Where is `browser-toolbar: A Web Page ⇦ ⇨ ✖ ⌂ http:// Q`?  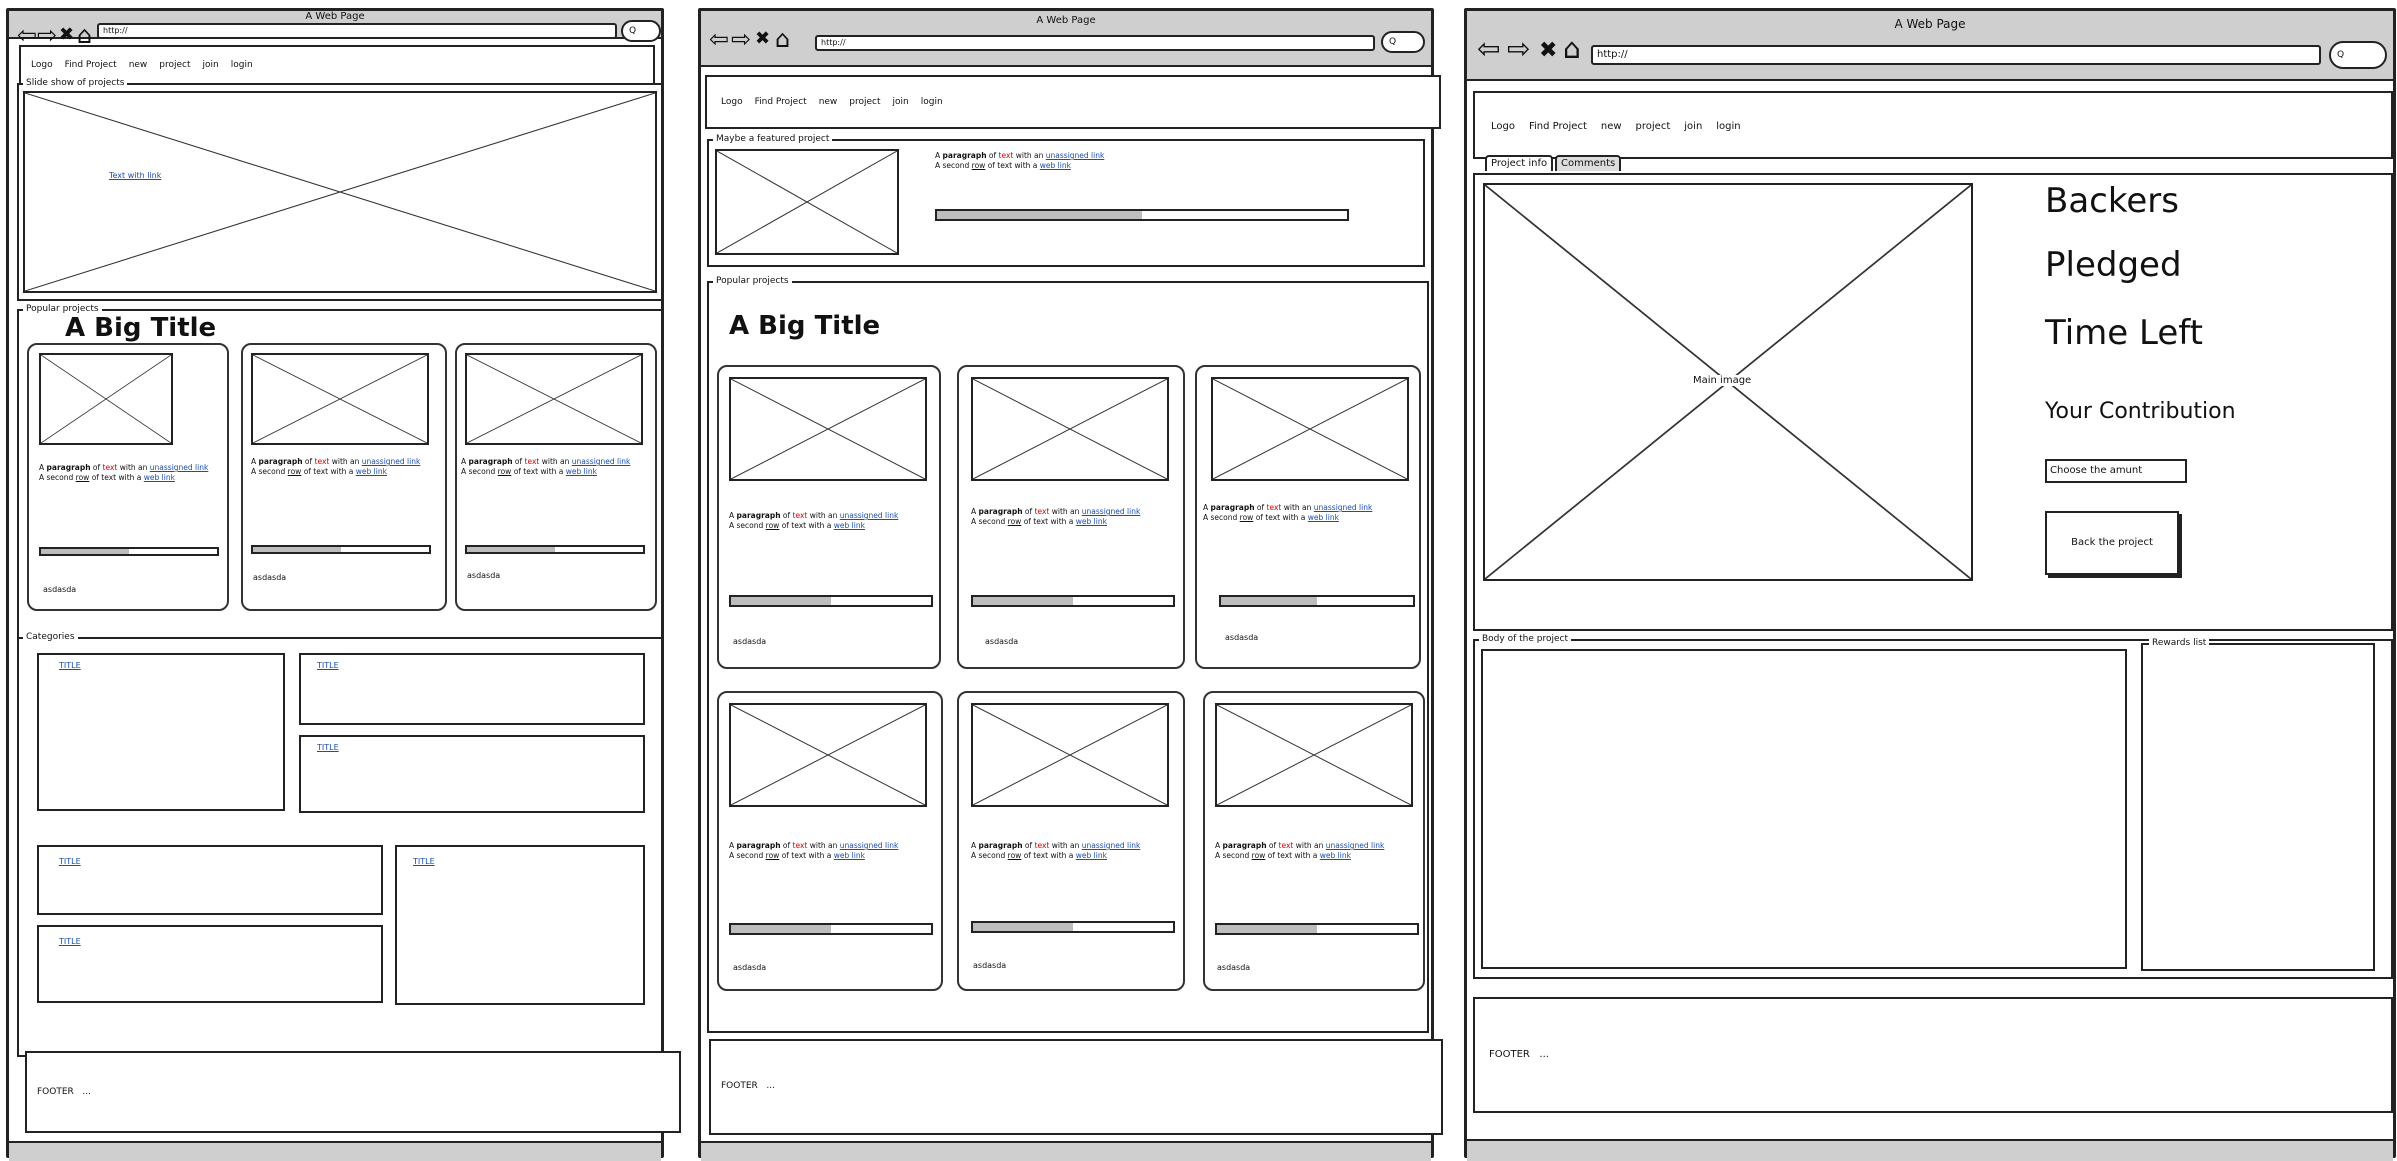
browser-toolbar: A Web Page ⇦ ⇨ ✖ ⌂ http:// Q is located at coordinates (1930, 46).